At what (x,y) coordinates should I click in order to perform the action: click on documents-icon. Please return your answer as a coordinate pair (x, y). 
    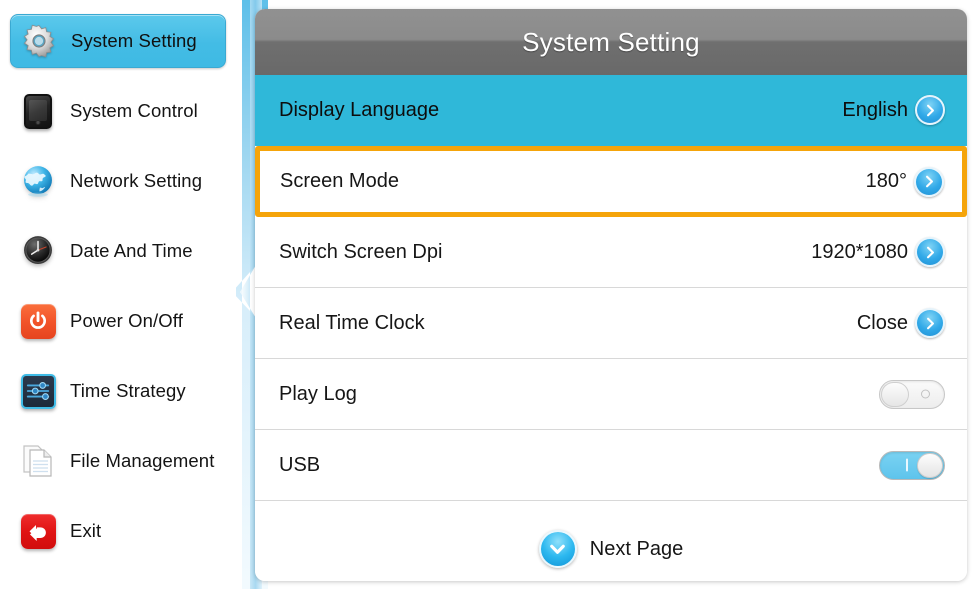
    Looking at the image, I should click on (38, 461).